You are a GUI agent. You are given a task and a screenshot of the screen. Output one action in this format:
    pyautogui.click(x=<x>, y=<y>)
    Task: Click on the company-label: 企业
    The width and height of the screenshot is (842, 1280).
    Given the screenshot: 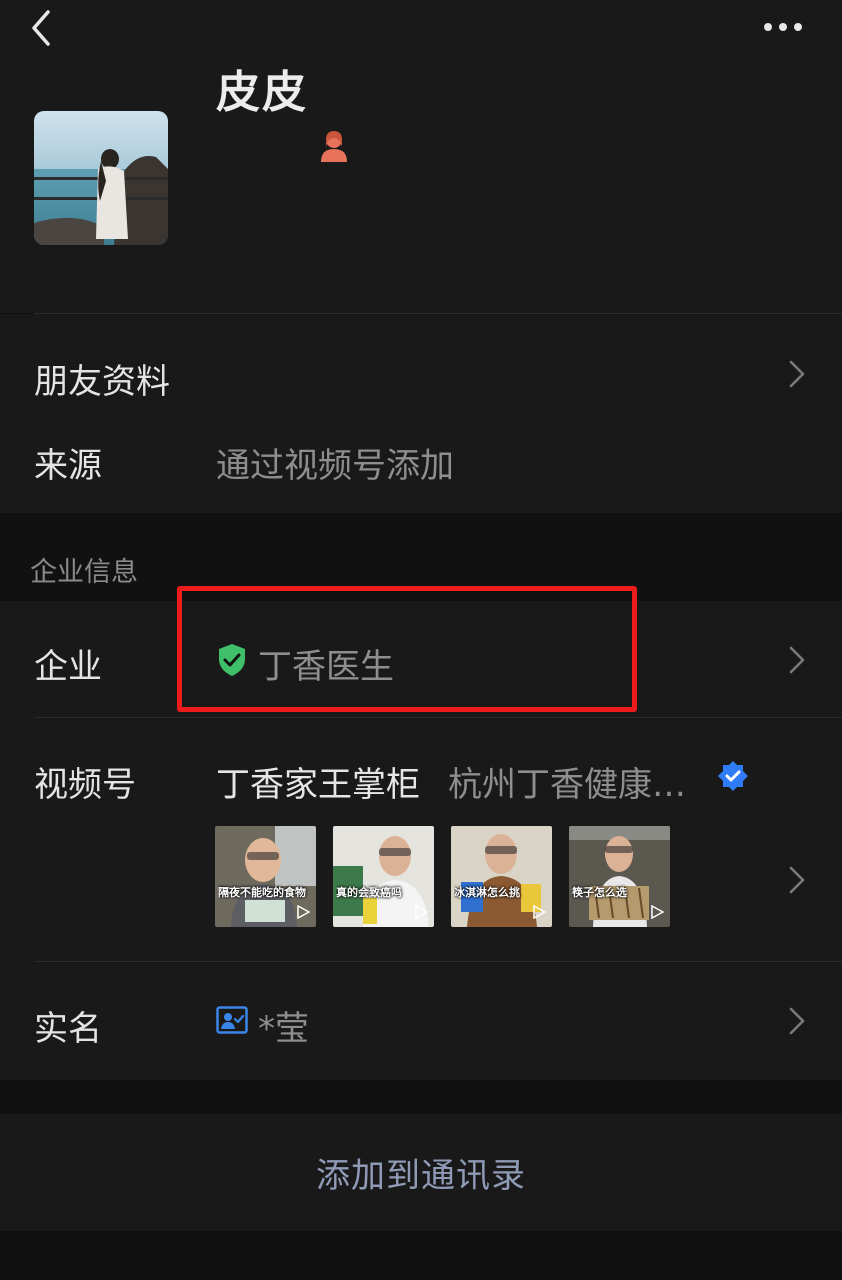 What is the action you would take?
    pyautogui.click(x=68, y=667)
    